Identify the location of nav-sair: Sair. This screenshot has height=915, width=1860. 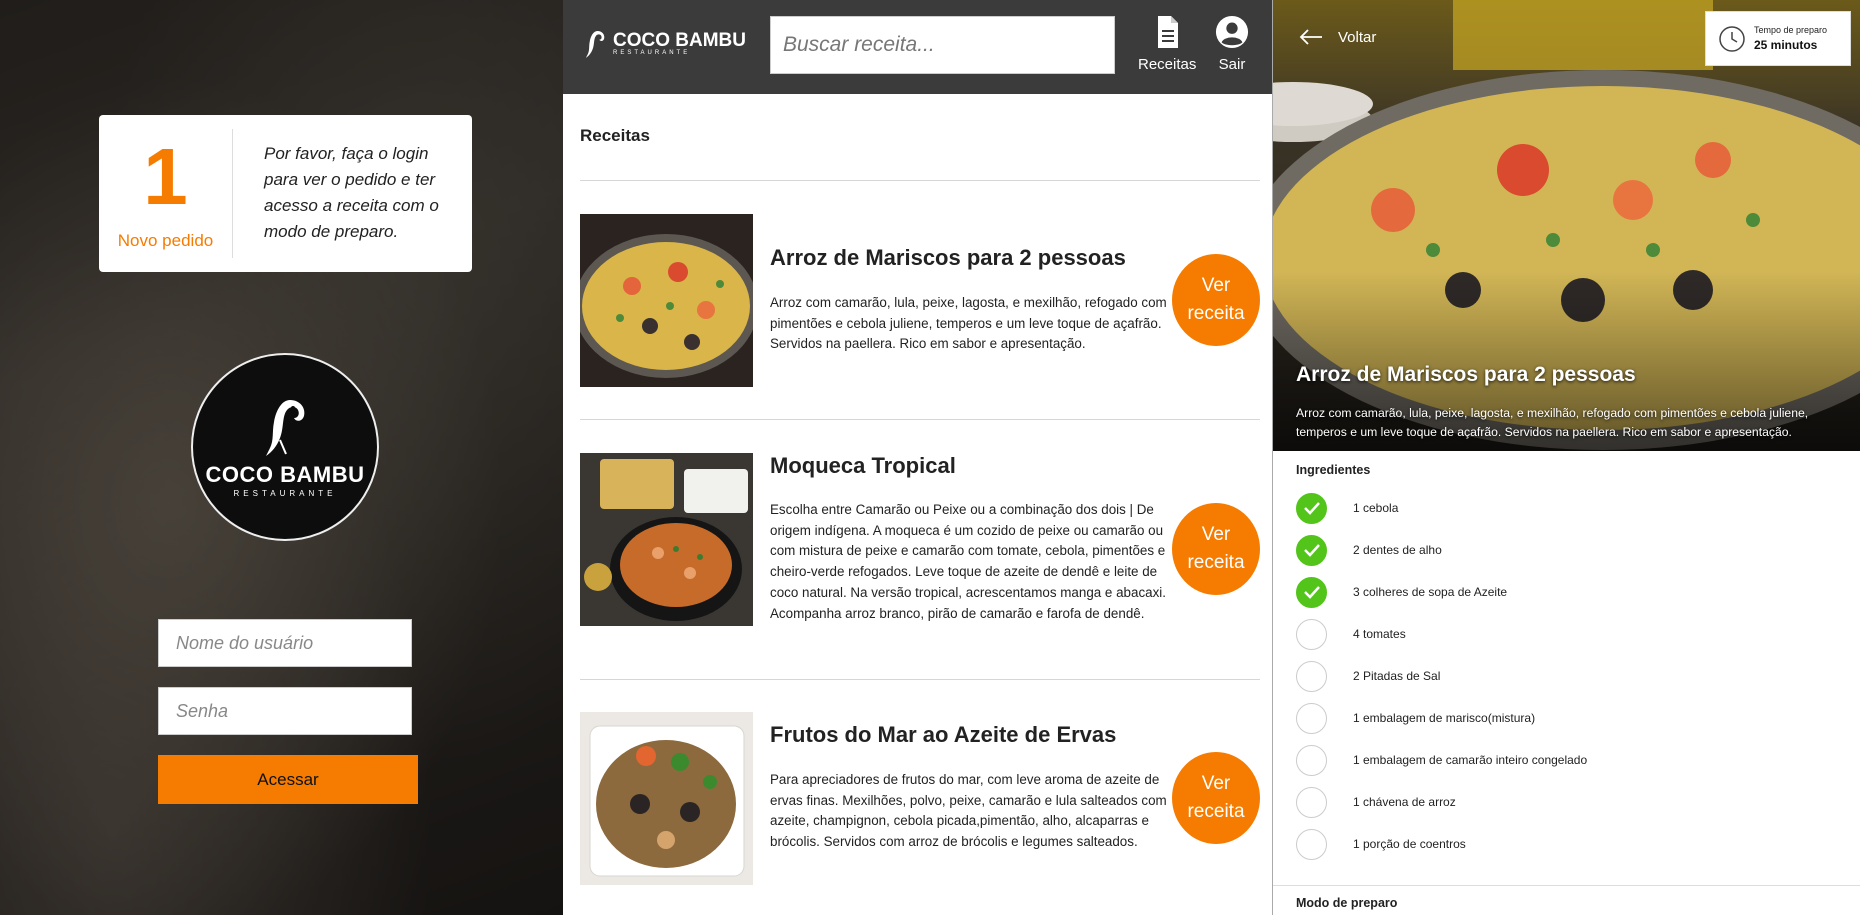
(1232, 43).